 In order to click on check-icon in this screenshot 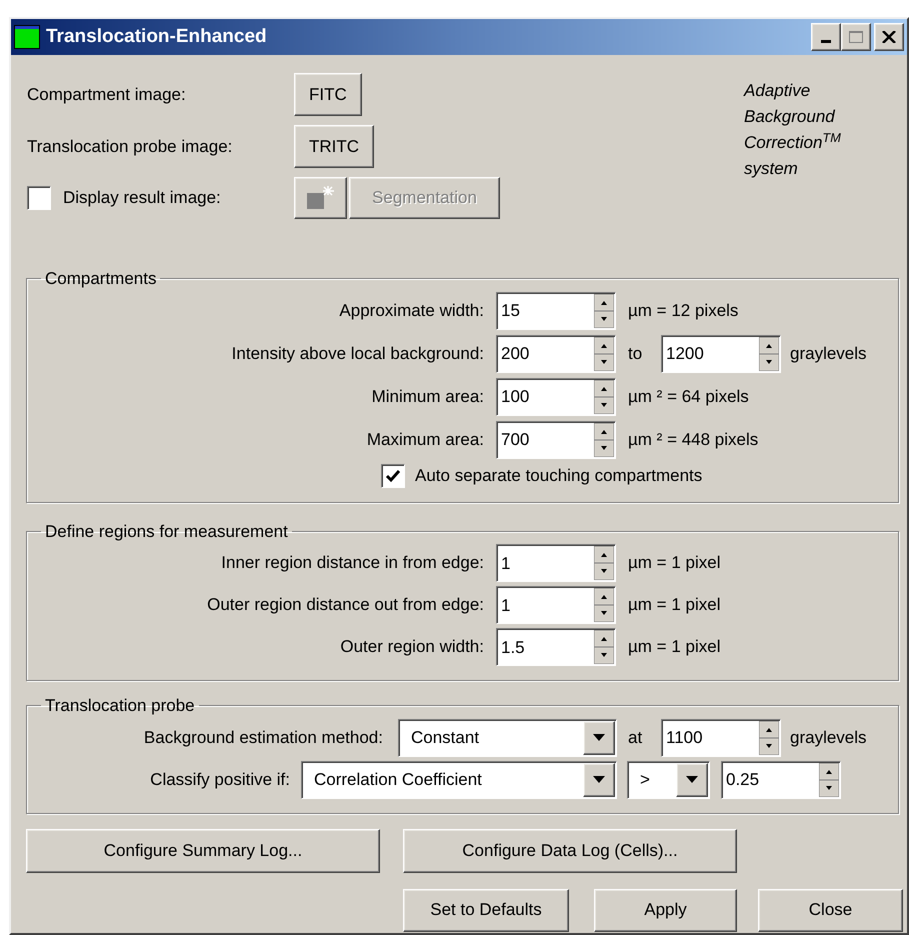, I will do `click(393, 475)`.